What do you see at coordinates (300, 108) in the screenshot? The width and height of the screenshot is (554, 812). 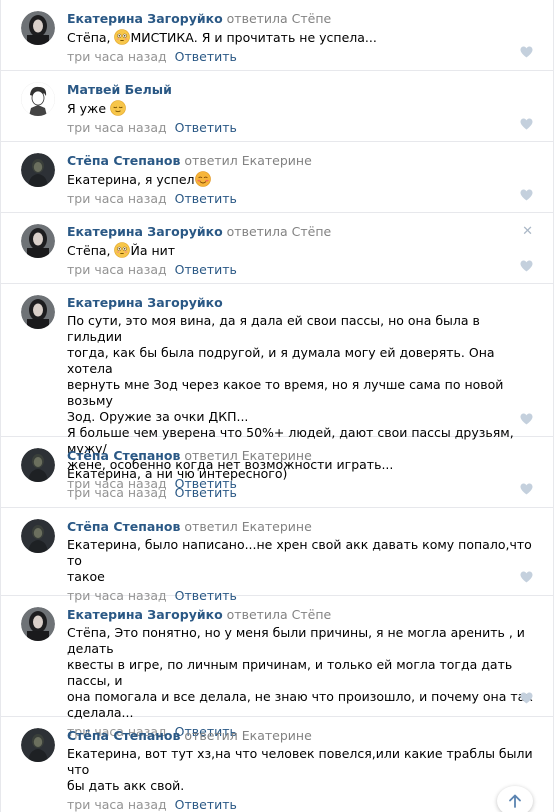 I see `comment-text: Я уже` at bounding box center [300, 108].